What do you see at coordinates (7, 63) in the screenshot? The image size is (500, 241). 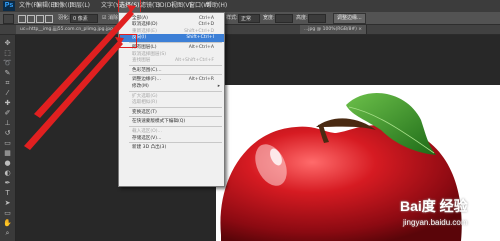 I see `lasso-tool-icon: ➰` at bounding box center [7, 63].